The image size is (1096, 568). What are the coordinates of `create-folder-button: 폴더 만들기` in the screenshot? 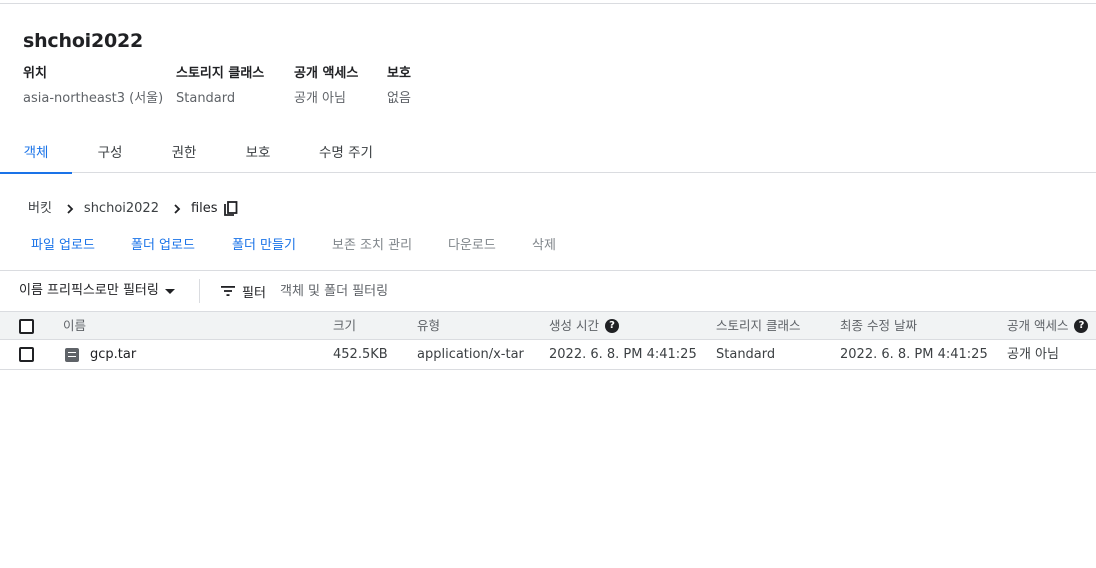 It's located at (264, 246).